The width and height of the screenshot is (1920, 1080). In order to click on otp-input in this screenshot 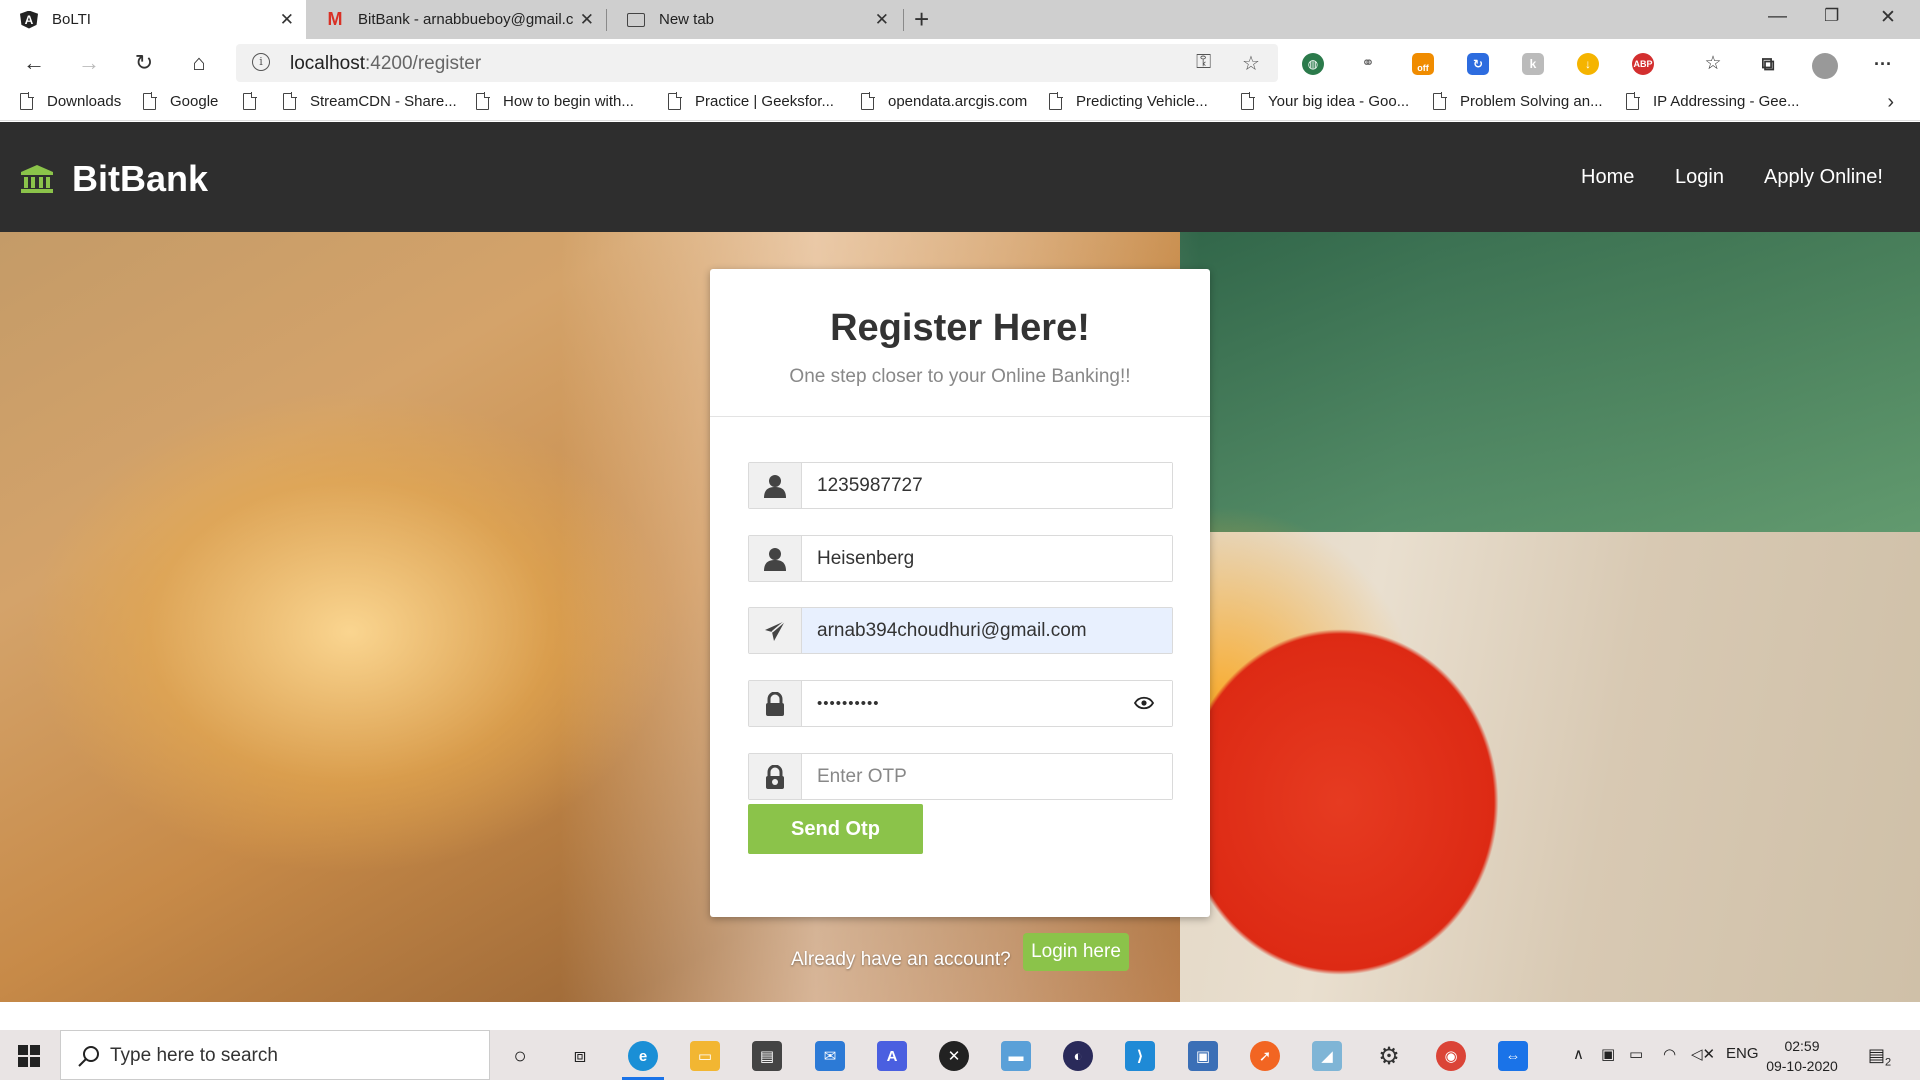, I will do `click(987, 776)`.